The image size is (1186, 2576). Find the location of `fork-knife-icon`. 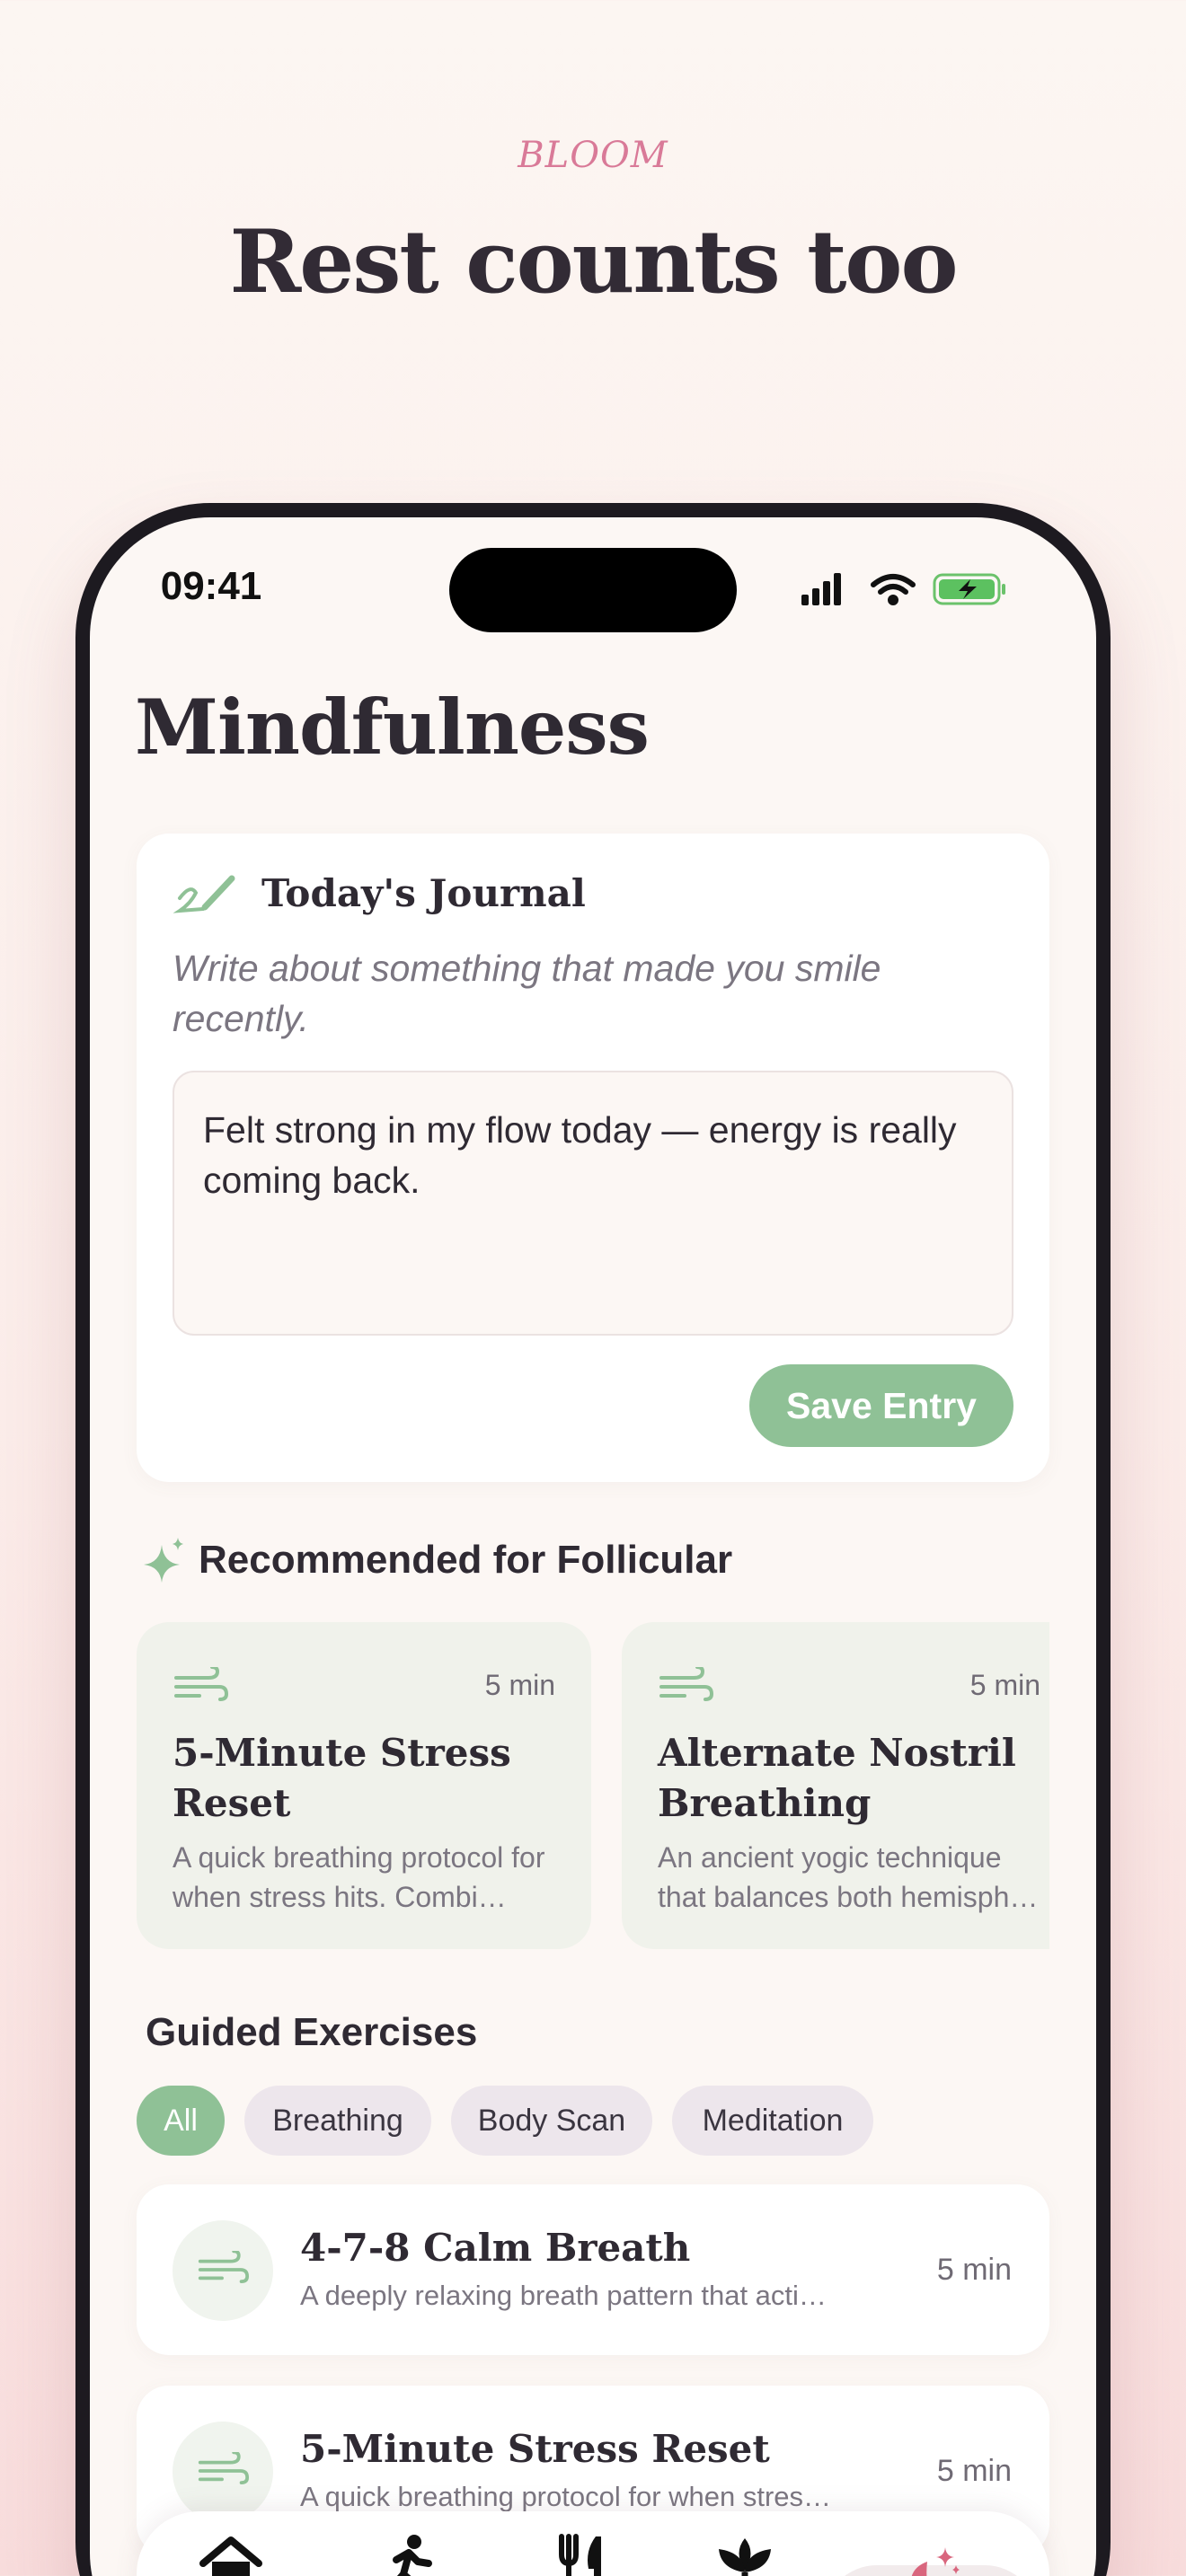

fork-knife-icon is located at coordinates (580, 2554).